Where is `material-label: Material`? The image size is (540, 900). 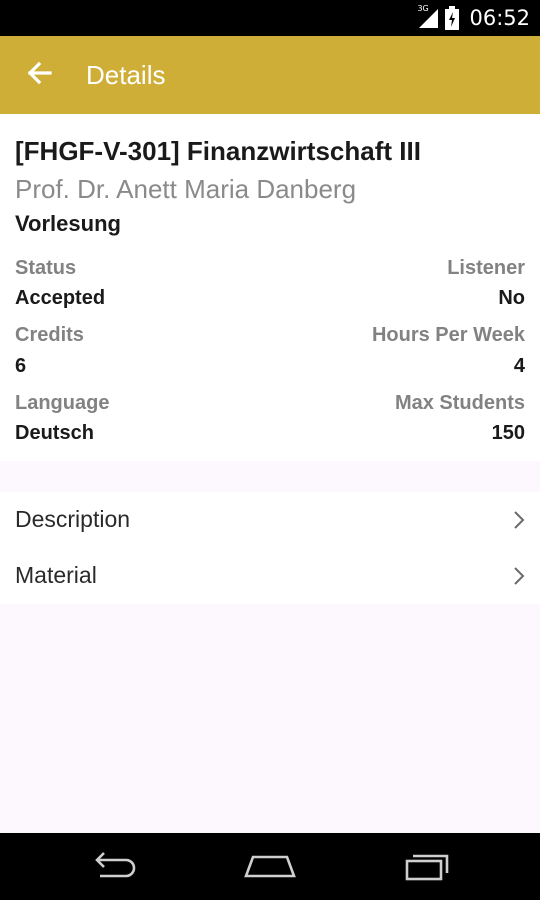
material-label: Material is located at coordinates (56, 575).